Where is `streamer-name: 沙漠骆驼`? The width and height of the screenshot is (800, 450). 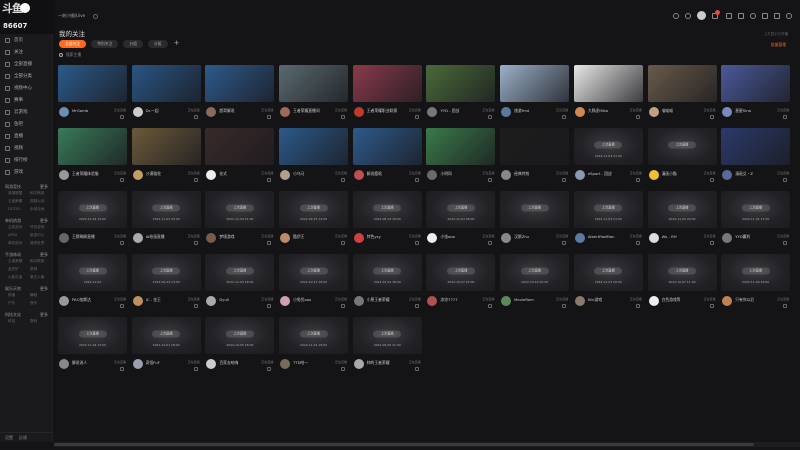 streamer-name: 沙漠骆驼 is located at coordinates (153, 174).